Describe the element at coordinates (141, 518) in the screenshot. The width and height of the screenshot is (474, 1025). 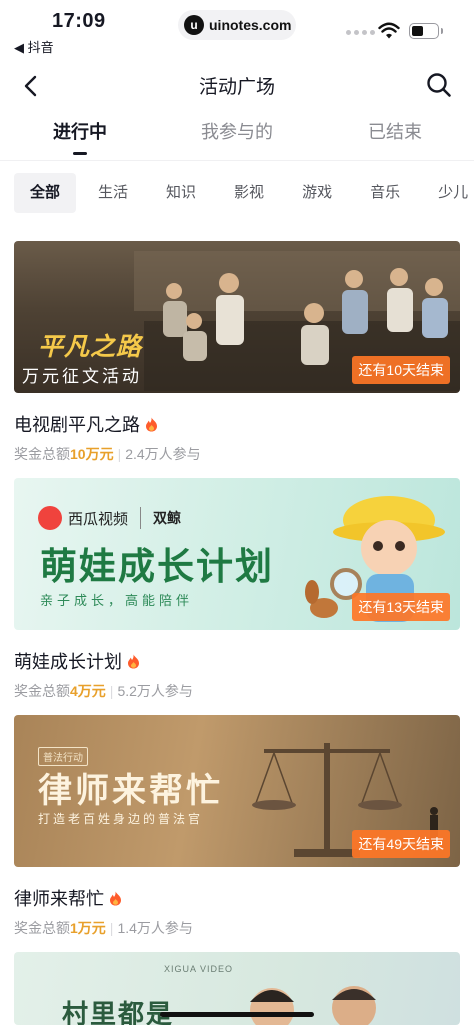
I see `brand-divider` at that location.